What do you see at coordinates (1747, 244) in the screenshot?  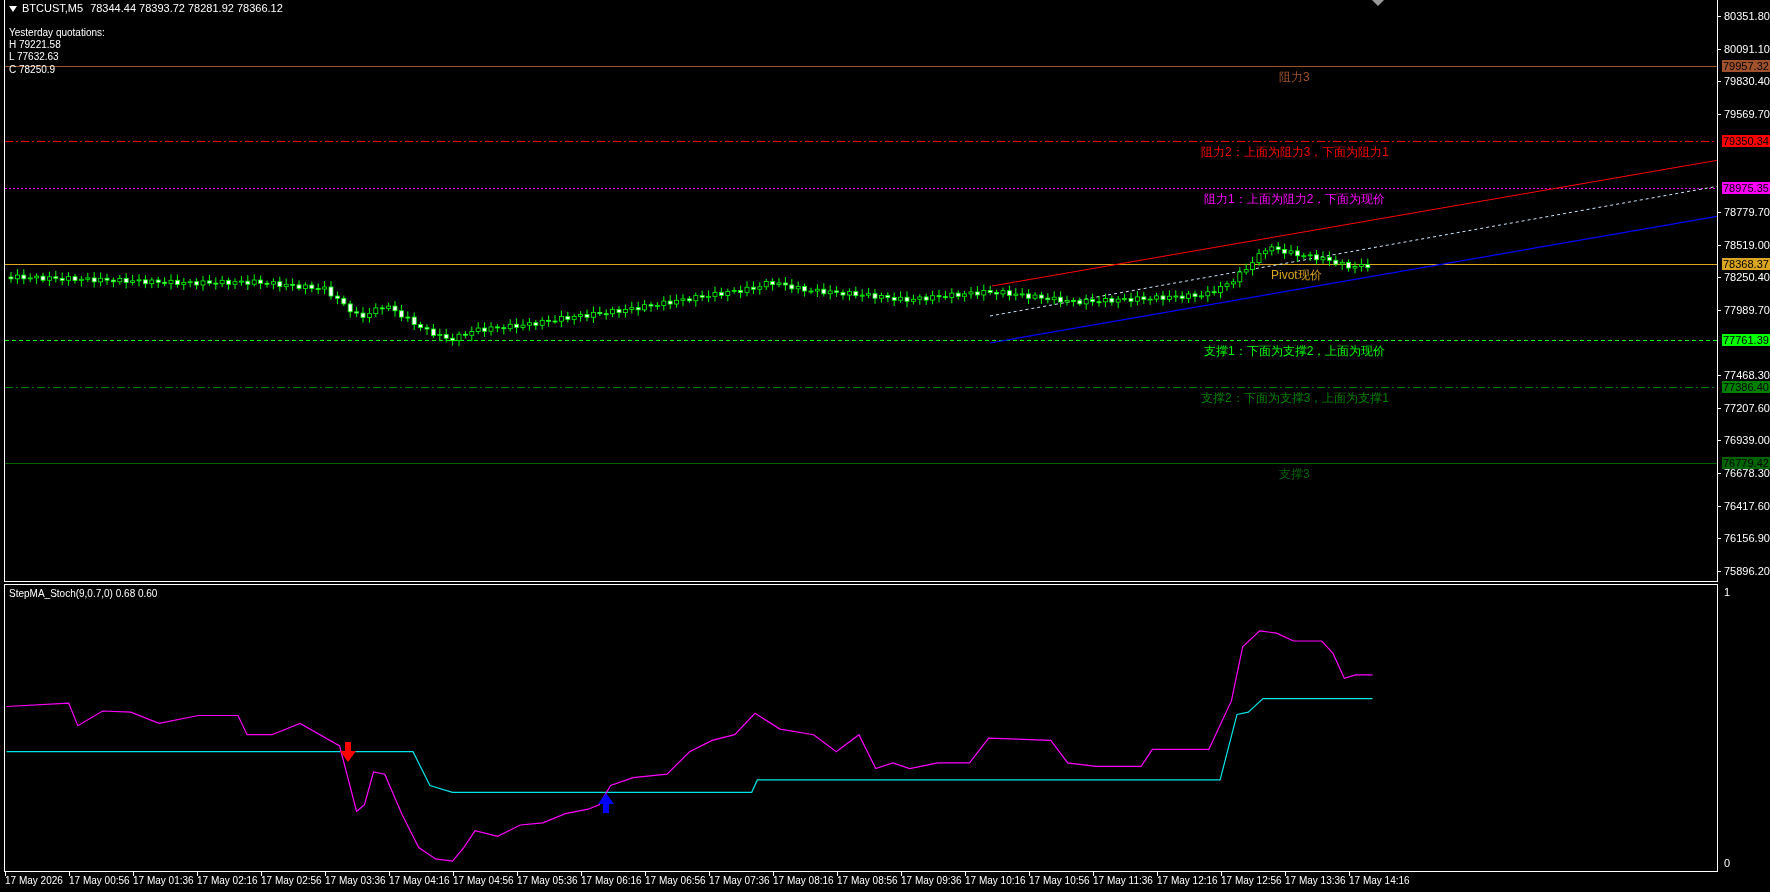 I see `price-tick-label: 78519.00` at bounding box center [1747, 244].